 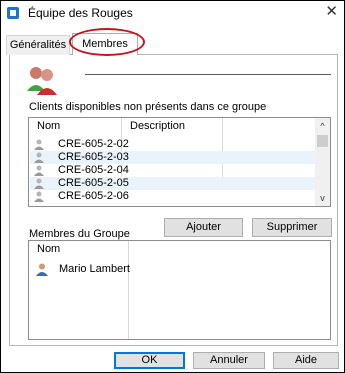 What do you see at coordinates (93, 157) in the screenshot?
I see `client-name: CRE-605-2-03` at bounding box center [93, 157].